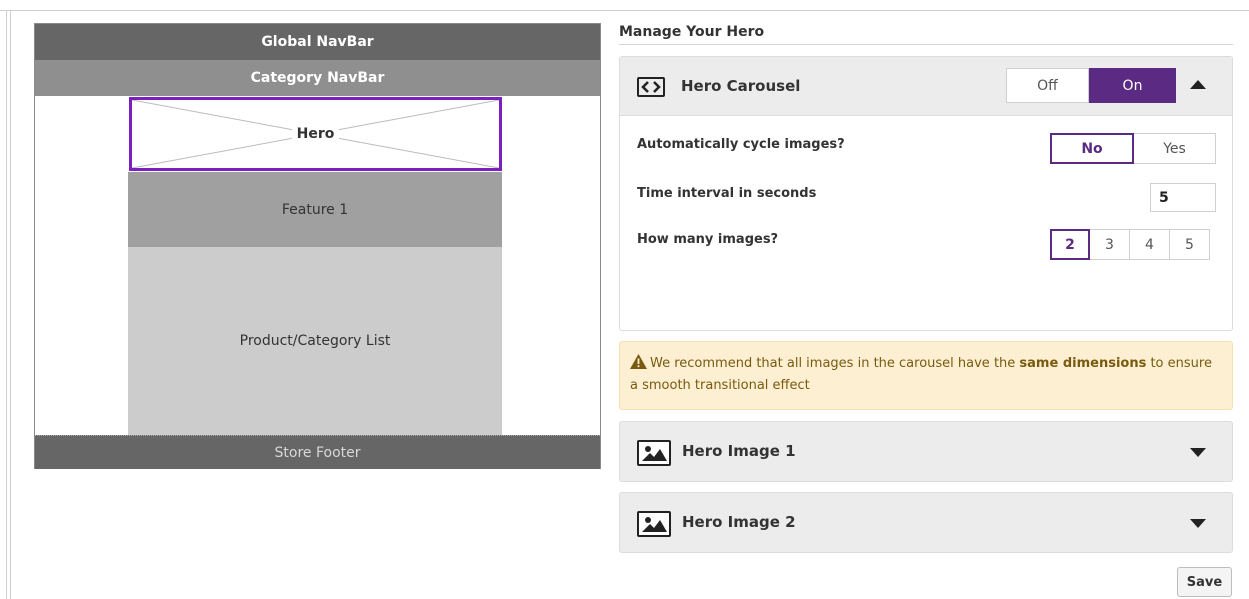 The height and width of the screenshot is (599, 1249). Describe the element at coordinates (1092, 148) in the screenshot. I see `cycle-no-button: No` at that location.